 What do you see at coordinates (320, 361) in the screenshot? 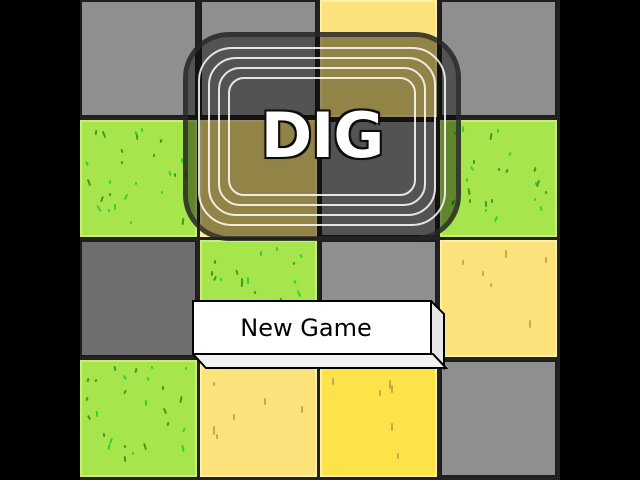
I see `button-bevel-bottom` at bounding box center [320, 361].